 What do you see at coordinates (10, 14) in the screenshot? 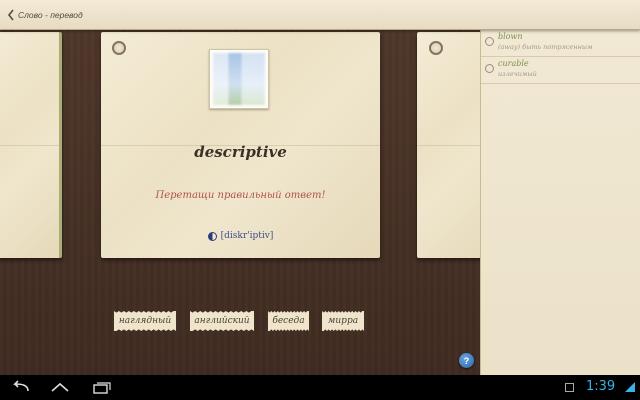
I see `back-icon` at bounding box center [10, 14].